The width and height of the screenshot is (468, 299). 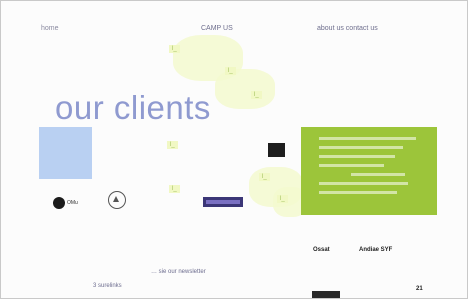 What do you see at coordinates (217, 28) in the screenshot?
I see `nav-camp-link: CAMP US` at bounding box center [217, 28].